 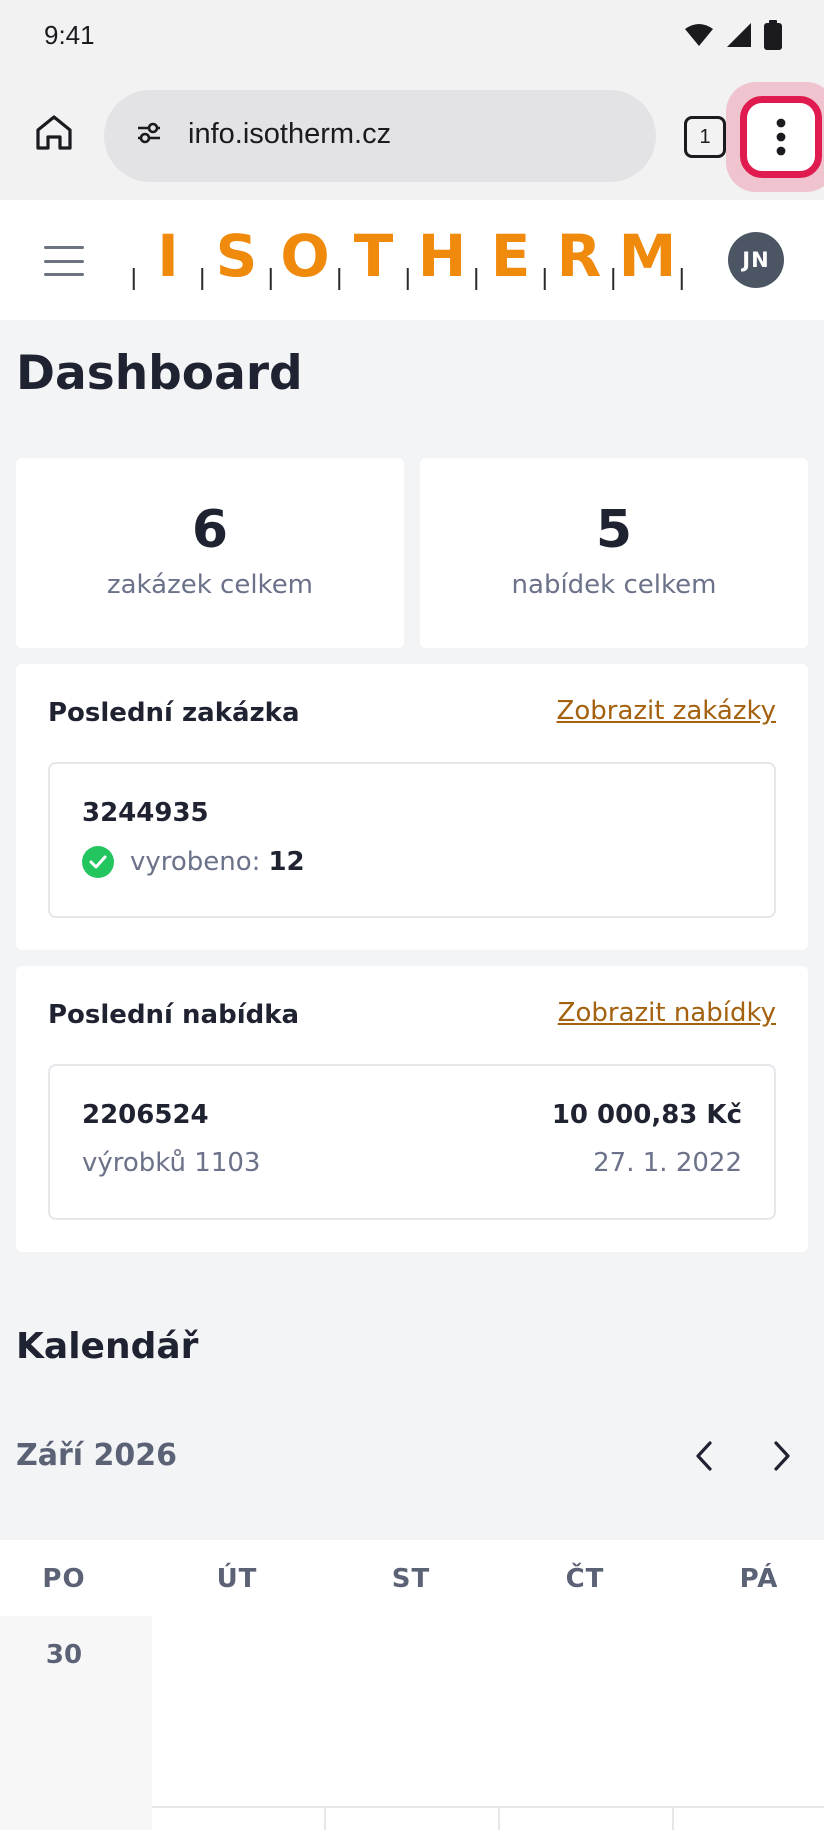 I want to click on logo-letter: T, so click(x=374, y=256).